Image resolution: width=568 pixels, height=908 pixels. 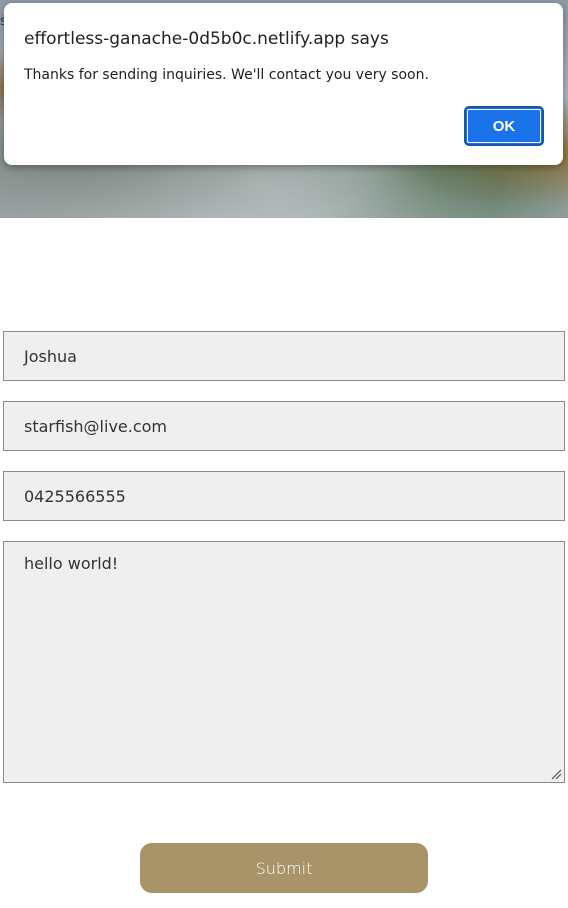 What do you see at coordinates (504, 126) in the screenshot?
I see `ok-button: OK` at bounding box center [504, 126].